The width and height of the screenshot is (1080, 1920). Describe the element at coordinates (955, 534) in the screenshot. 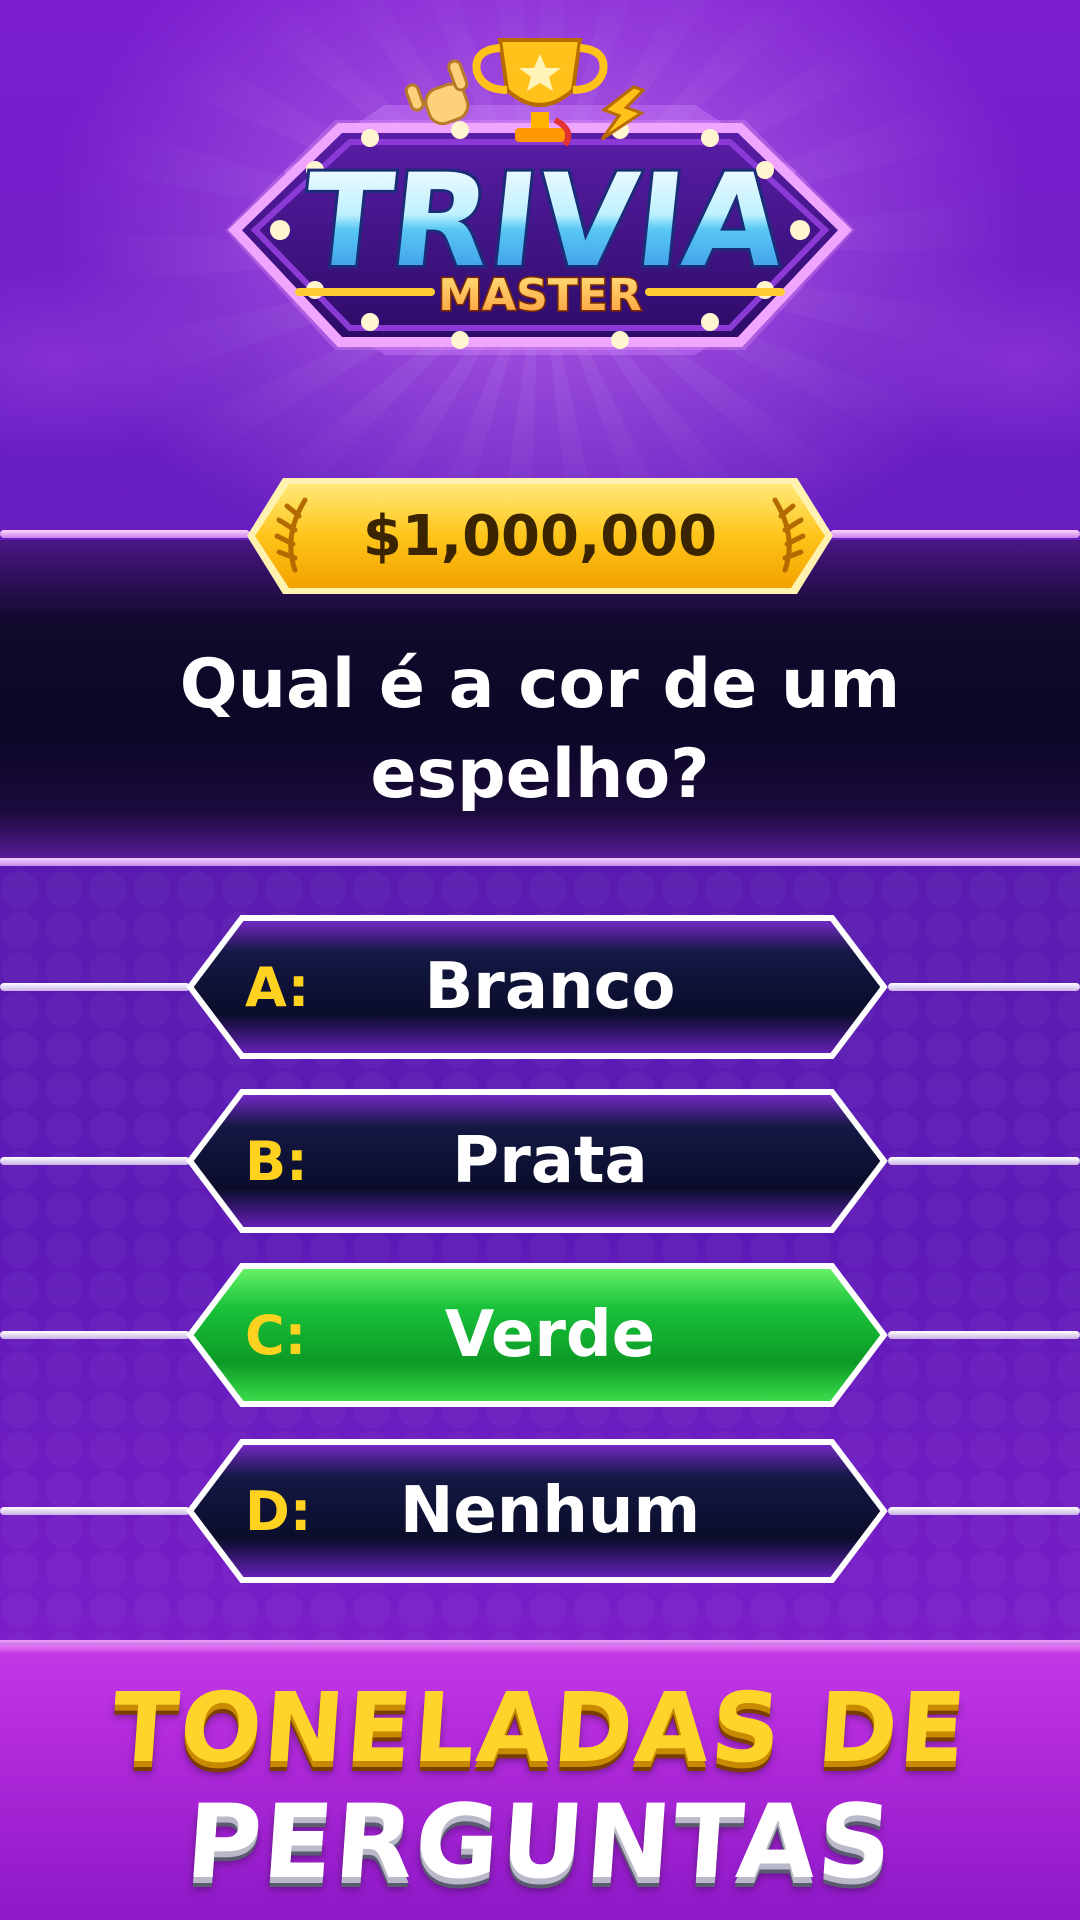

I see `prize-line-right` at that location.